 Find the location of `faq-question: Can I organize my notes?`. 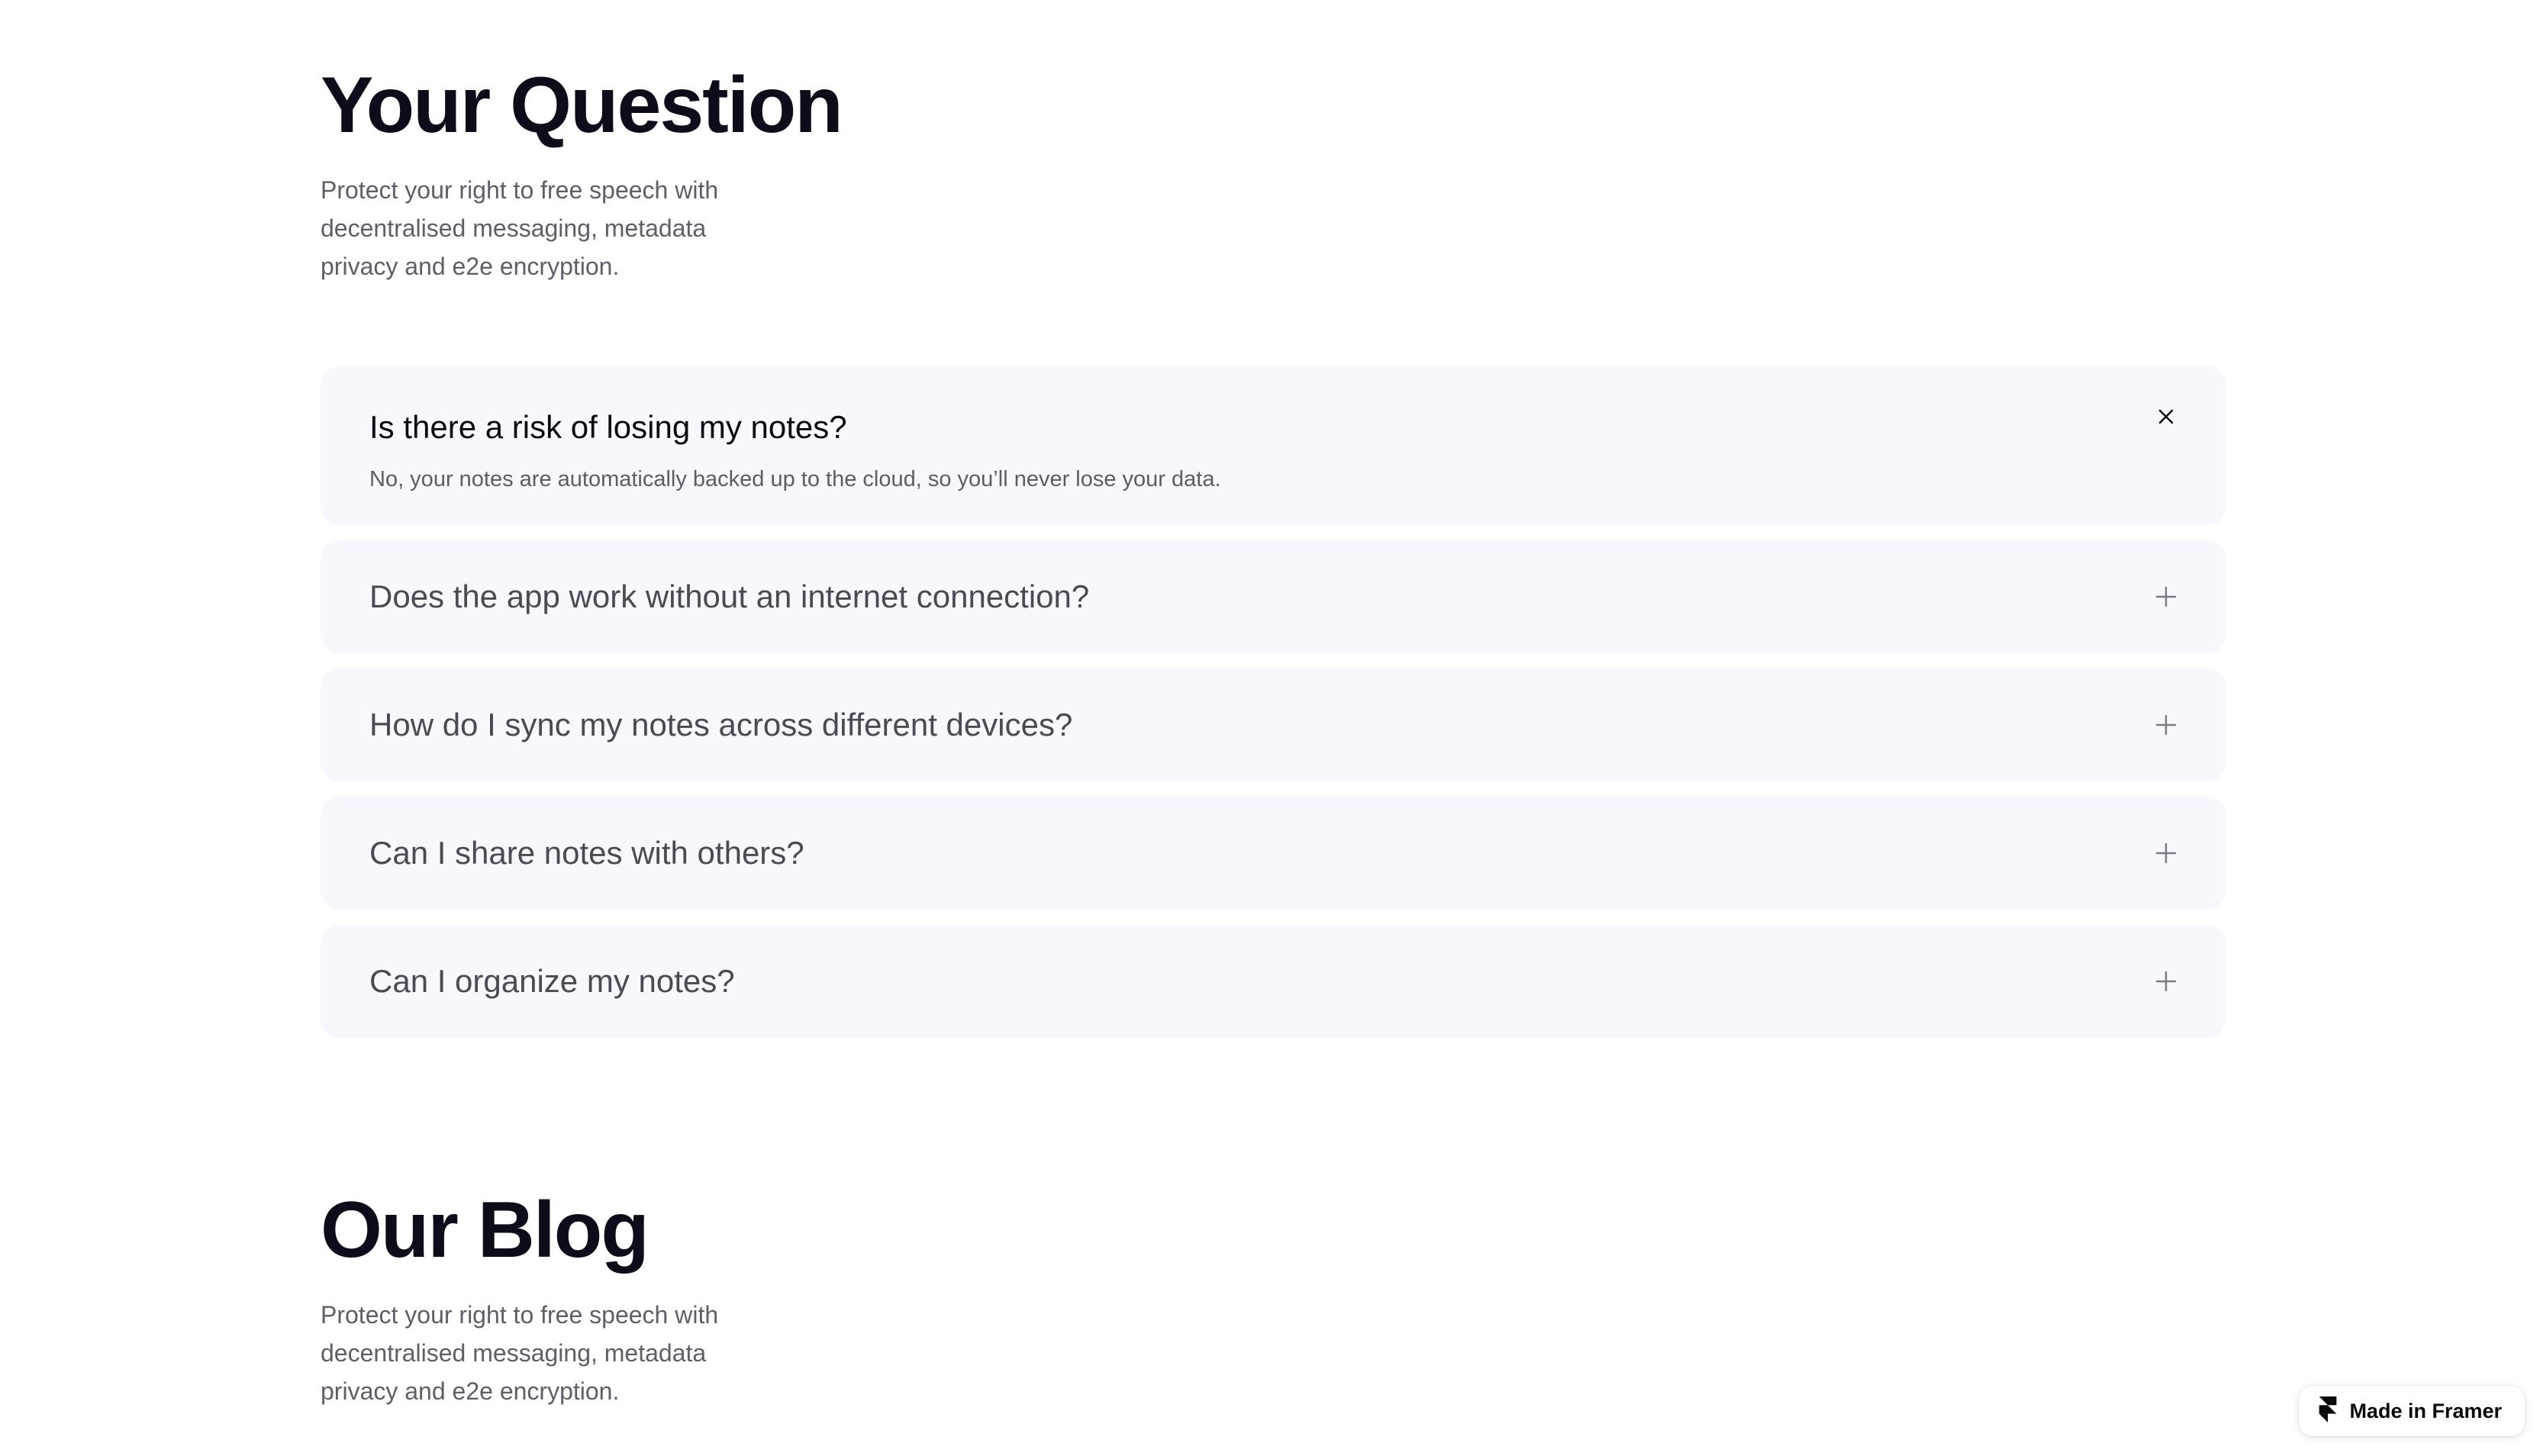

faq-question: Can I organize my notes? is located at coordinates (552, 981).